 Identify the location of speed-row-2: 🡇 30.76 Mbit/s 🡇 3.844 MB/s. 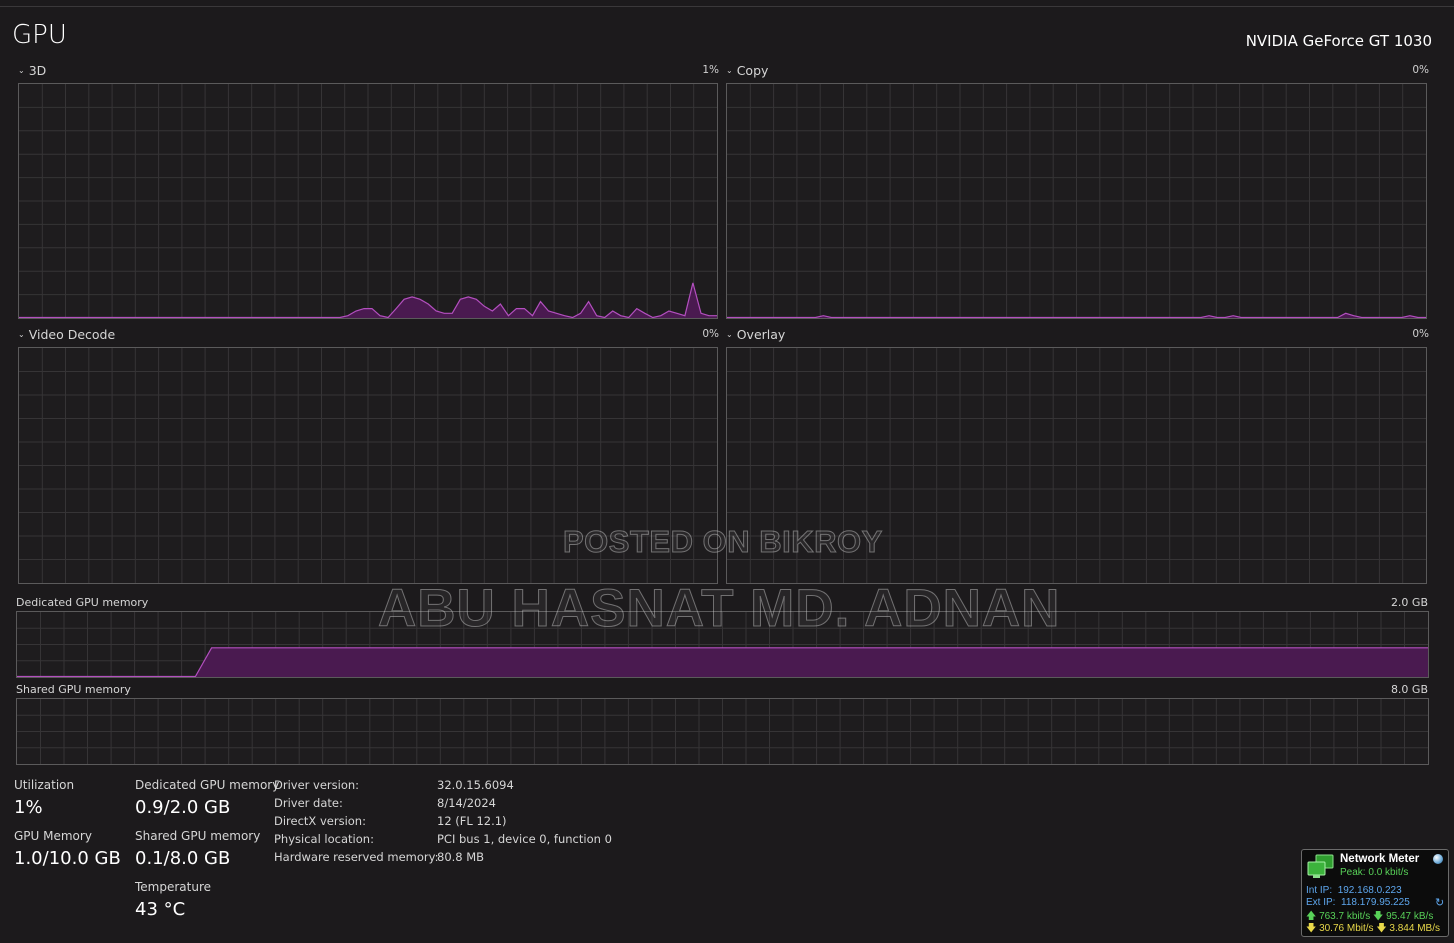
(1373, 929).